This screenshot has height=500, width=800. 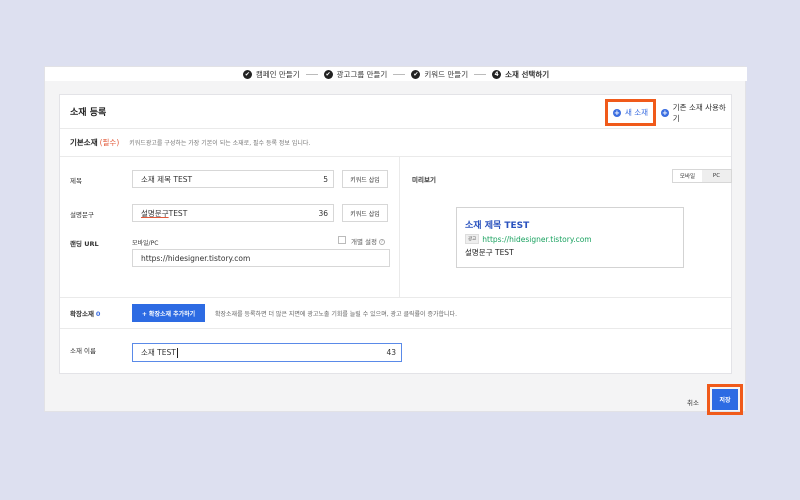 I want to click on basic-material-label: 기본소재 (필수), so click(x=94, y=142).